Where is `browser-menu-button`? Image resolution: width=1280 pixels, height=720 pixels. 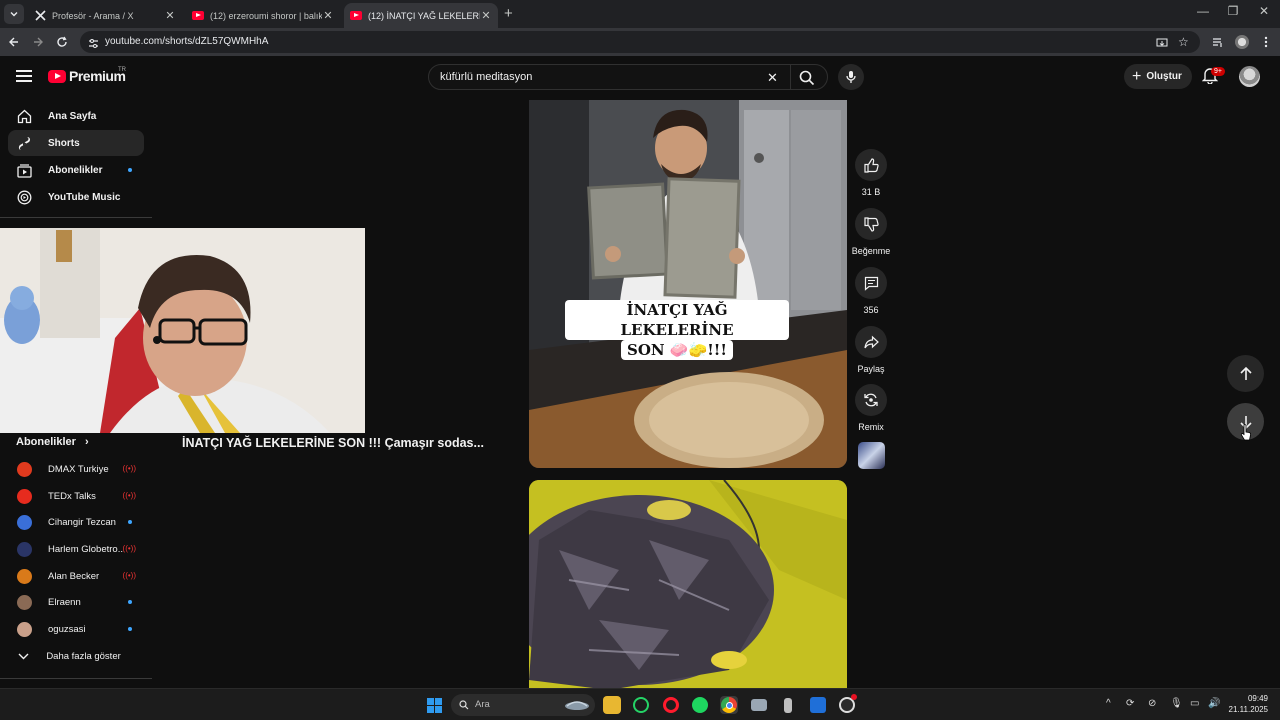 browser-menu-button is located at coordinates (1266, 42).